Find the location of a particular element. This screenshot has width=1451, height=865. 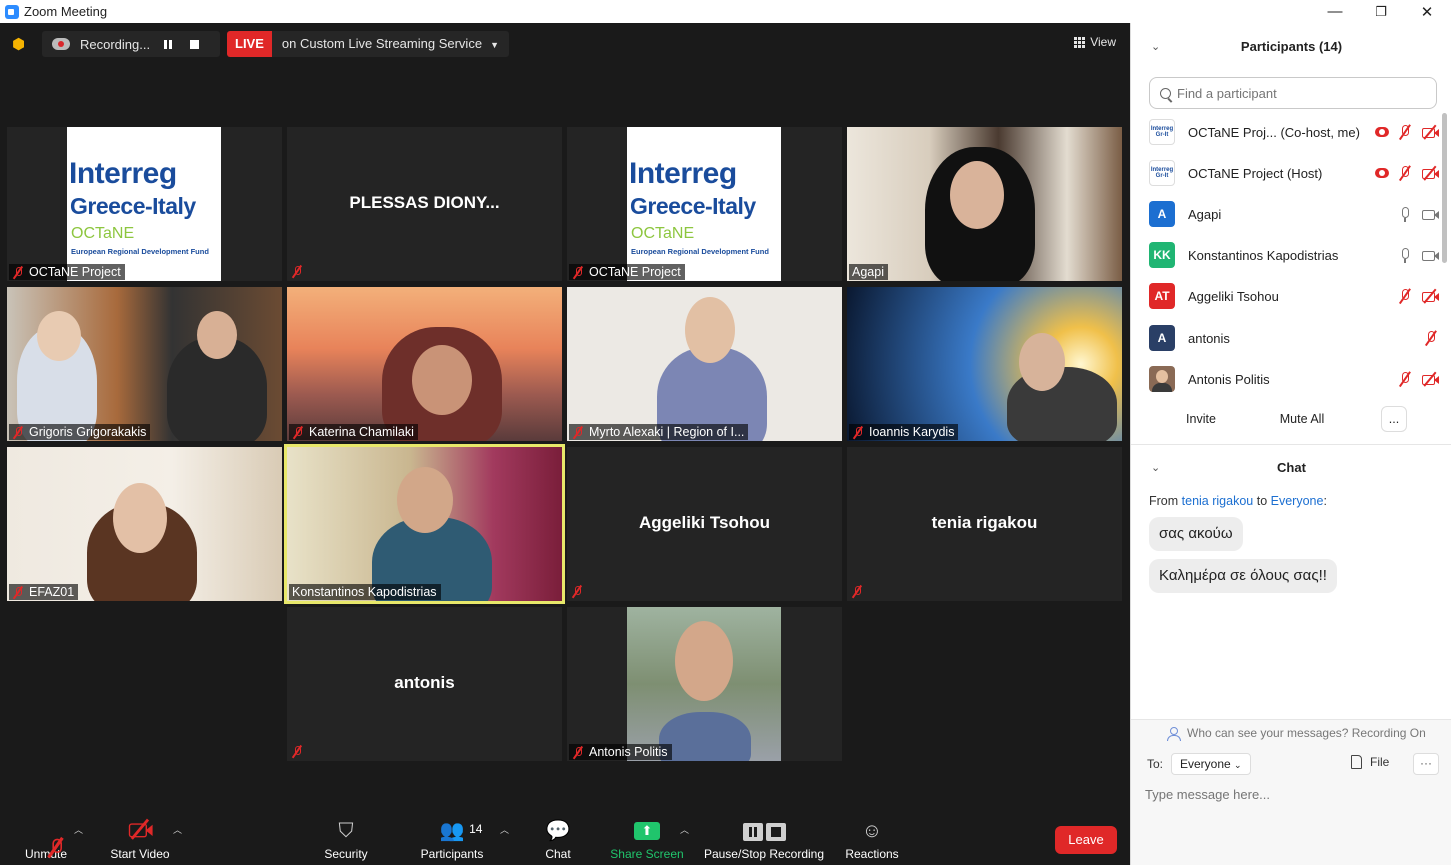

participant-row: AT Aggeliki Tsohou is located at coordinates (1294, 296).